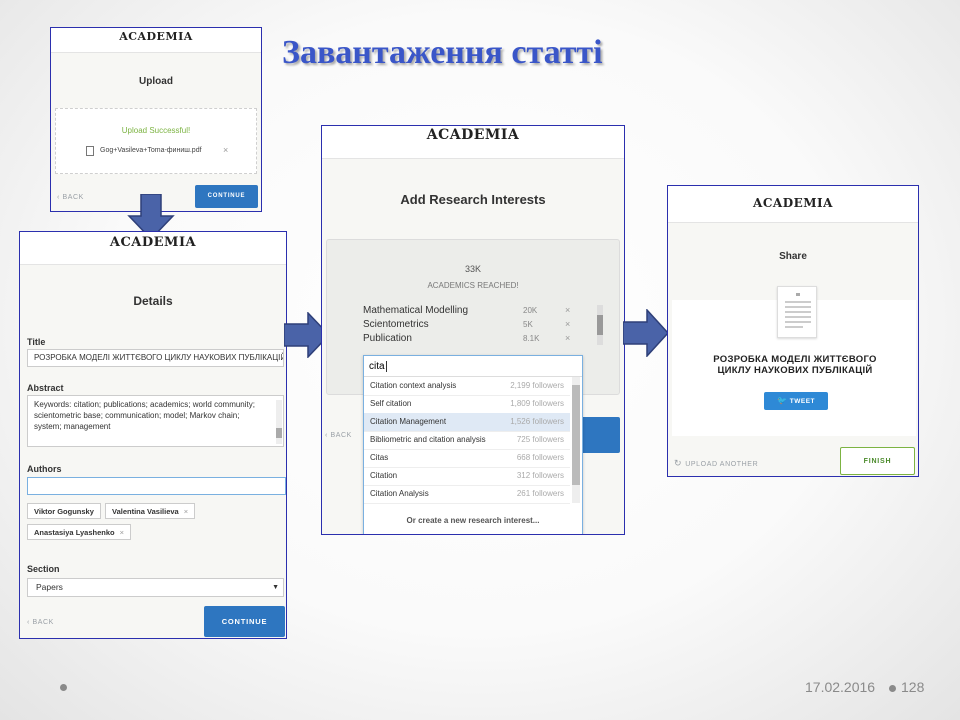  Describe the element at coordinates (145, 511) in the screenshot. I see `author-name: Valentina Vasilieva` at that location.